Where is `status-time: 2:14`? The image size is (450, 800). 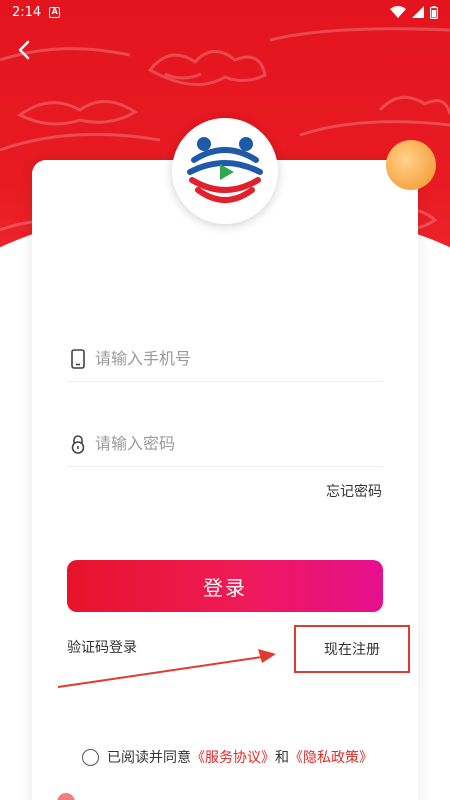 status-time: 2:14 is located at coordinates (27, 12).